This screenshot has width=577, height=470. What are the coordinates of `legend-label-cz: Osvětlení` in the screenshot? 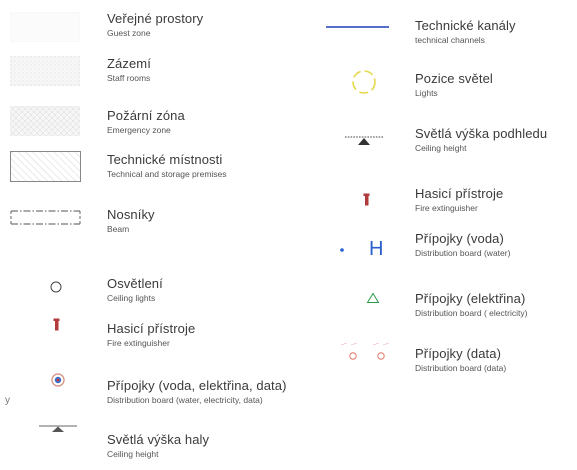 It's located at (135, 283).